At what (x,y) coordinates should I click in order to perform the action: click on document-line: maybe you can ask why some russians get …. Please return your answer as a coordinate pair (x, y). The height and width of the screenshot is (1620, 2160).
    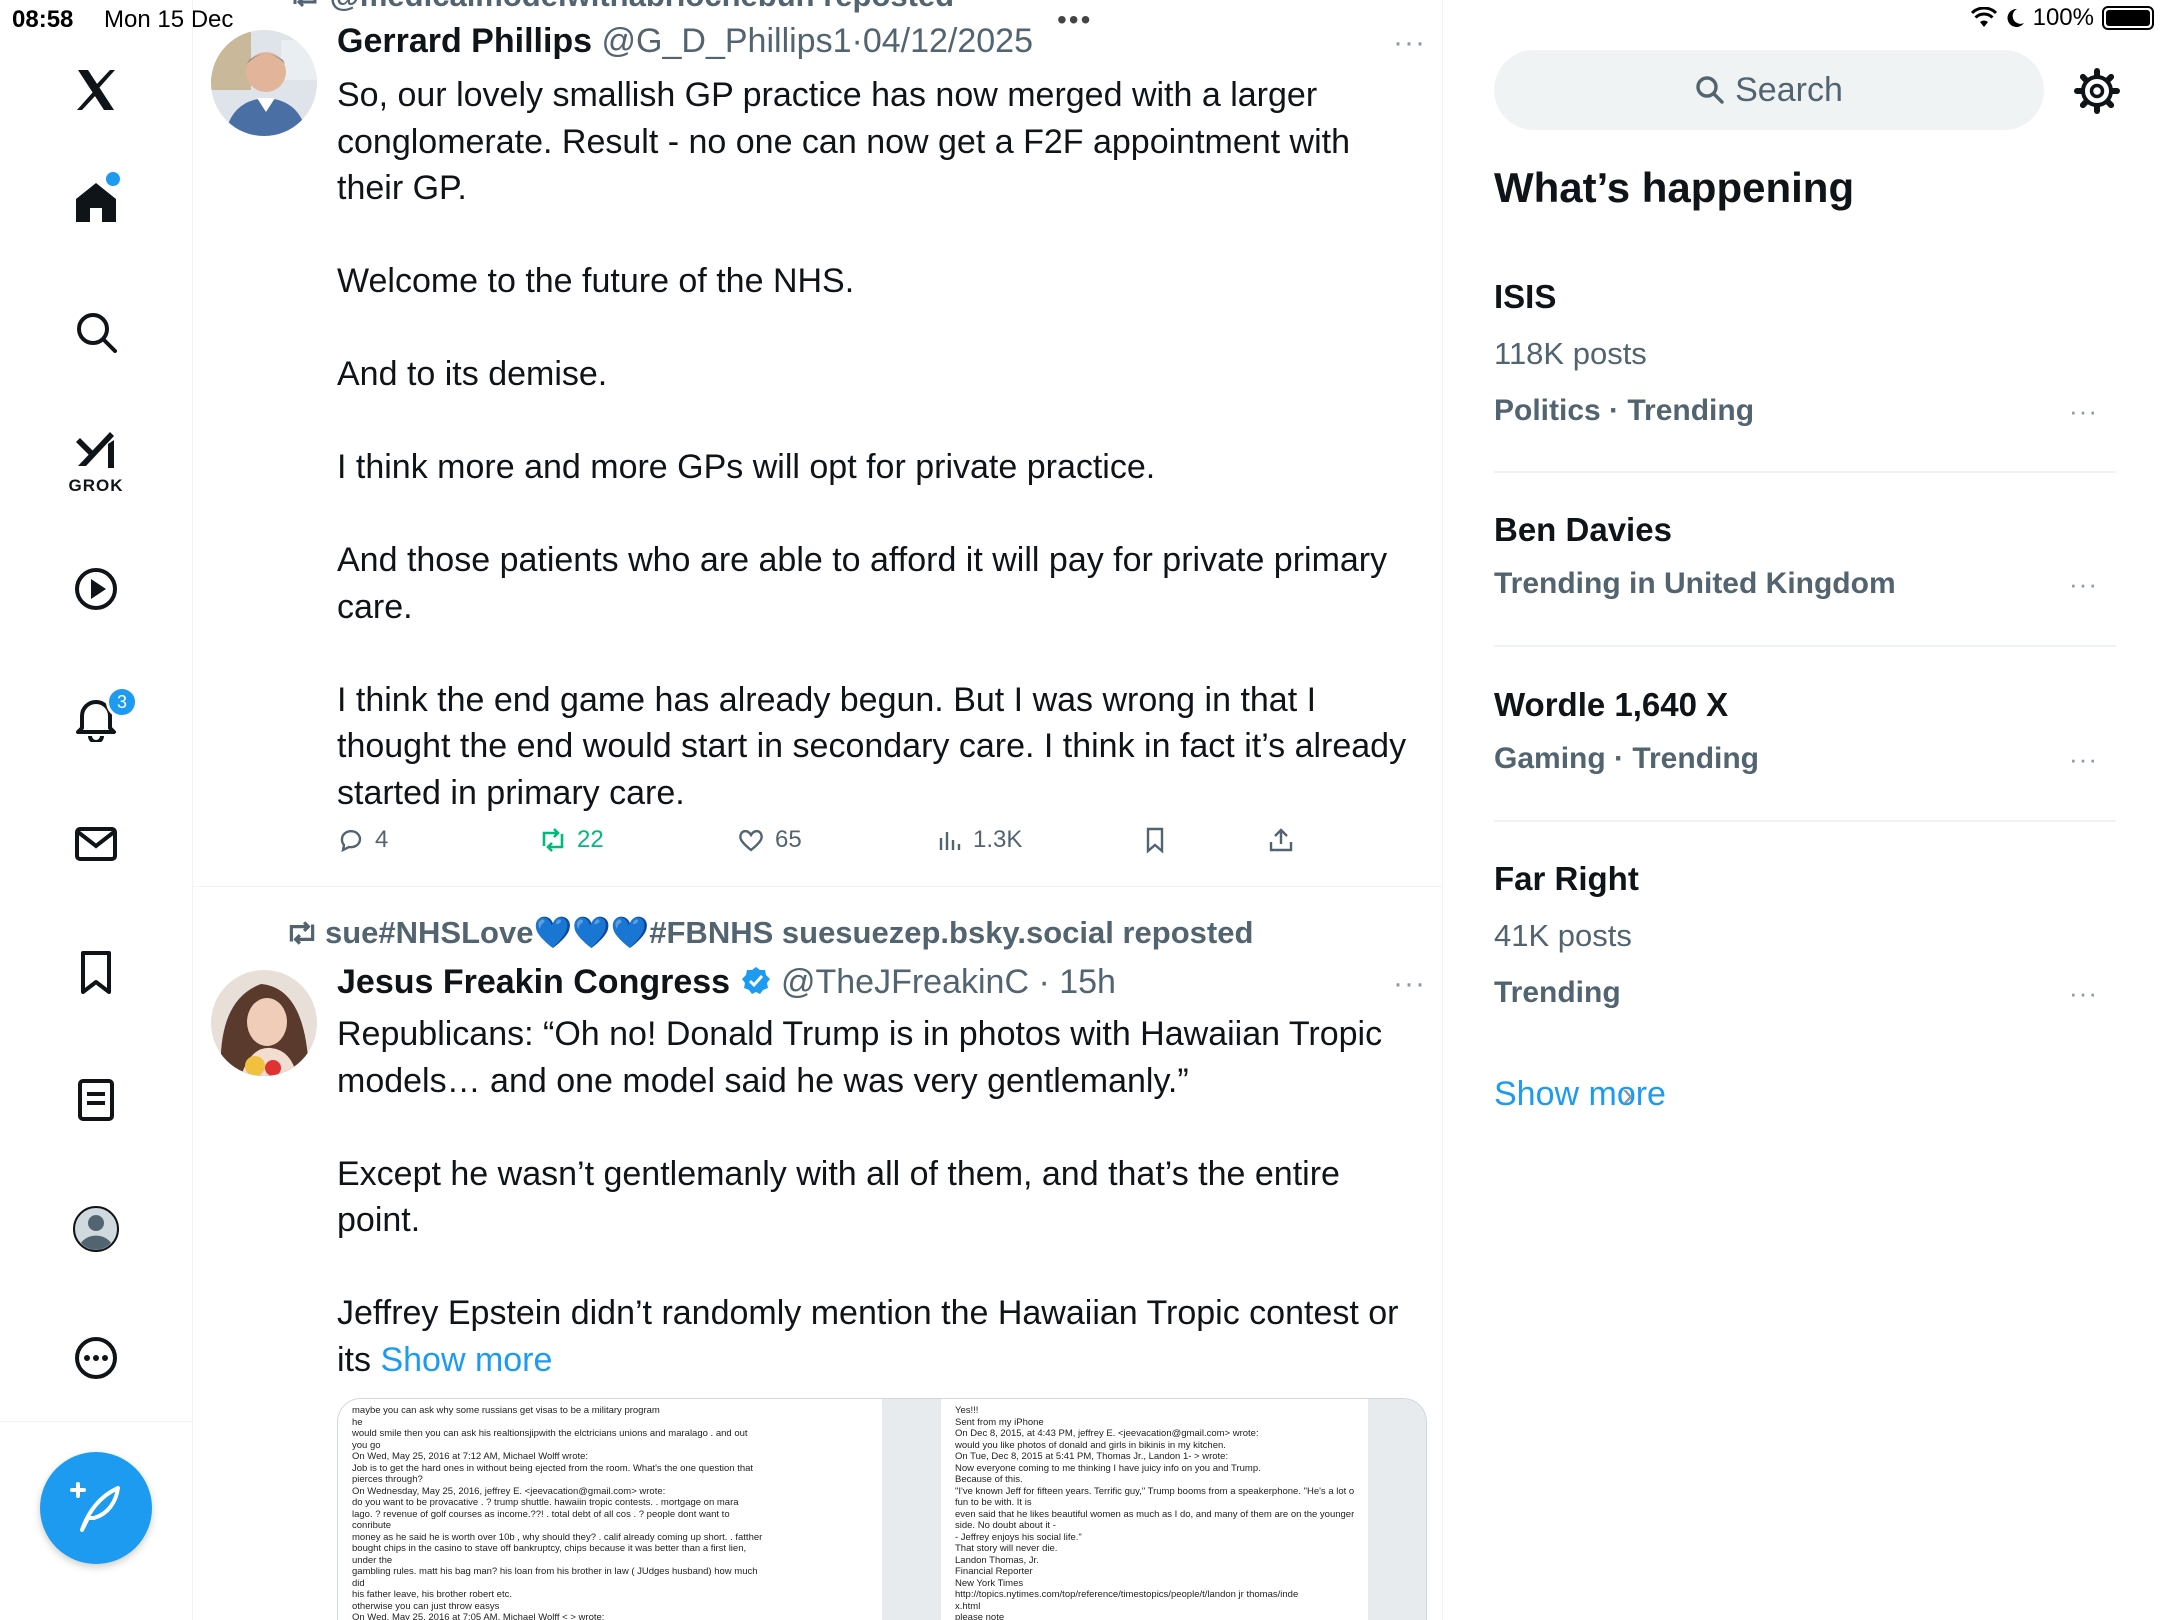
    Looking at the image, I should click on (506, 1410).